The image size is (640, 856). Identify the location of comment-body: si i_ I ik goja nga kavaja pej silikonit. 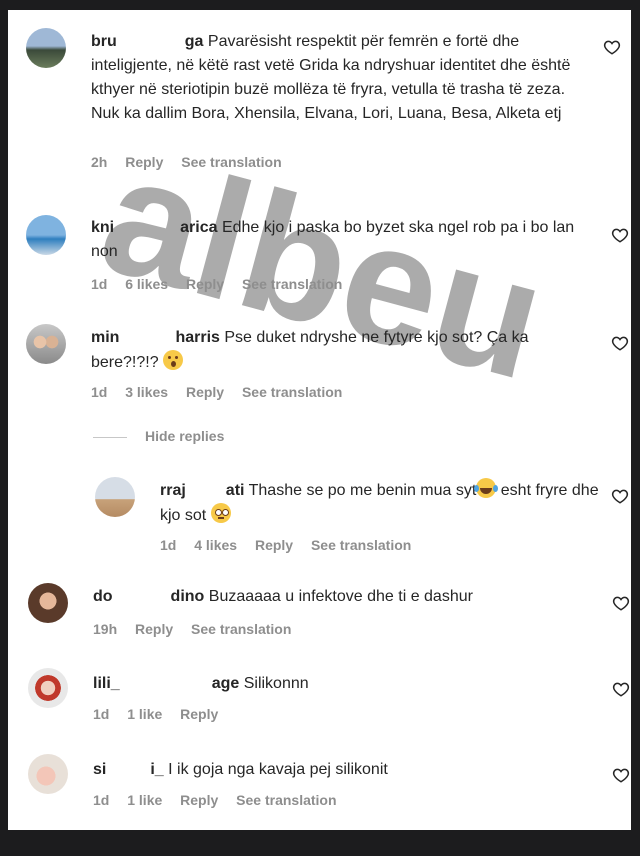
(345, 770).